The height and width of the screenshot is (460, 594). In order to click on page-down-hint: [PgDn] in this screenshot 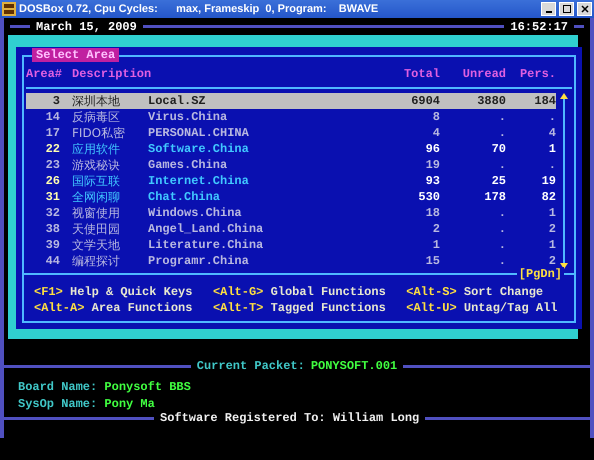, I will do `click(540, 274)`.